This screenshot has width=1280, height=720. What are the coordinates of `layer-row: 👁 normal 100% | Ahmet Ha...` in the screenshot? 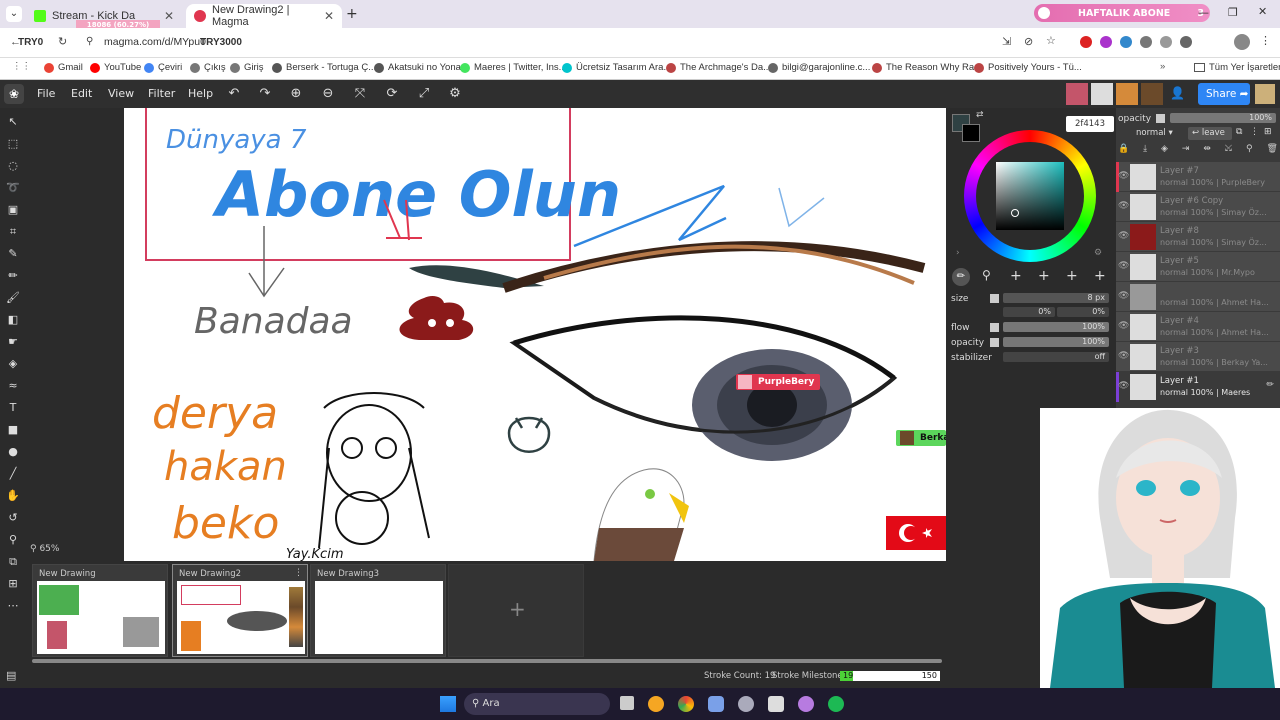 It's located at (1198, 297).